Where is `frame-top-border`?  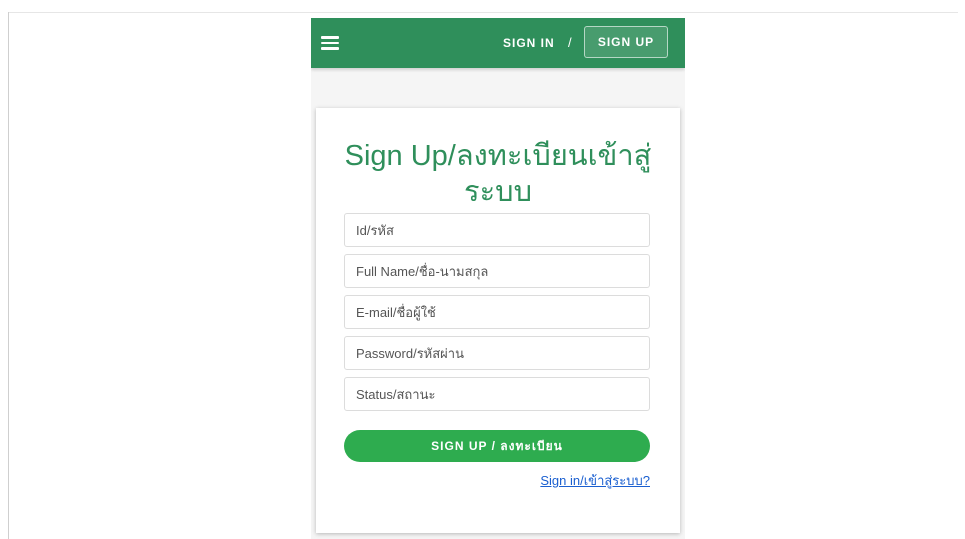
frame-top-border is located at coordinates (483, 12).